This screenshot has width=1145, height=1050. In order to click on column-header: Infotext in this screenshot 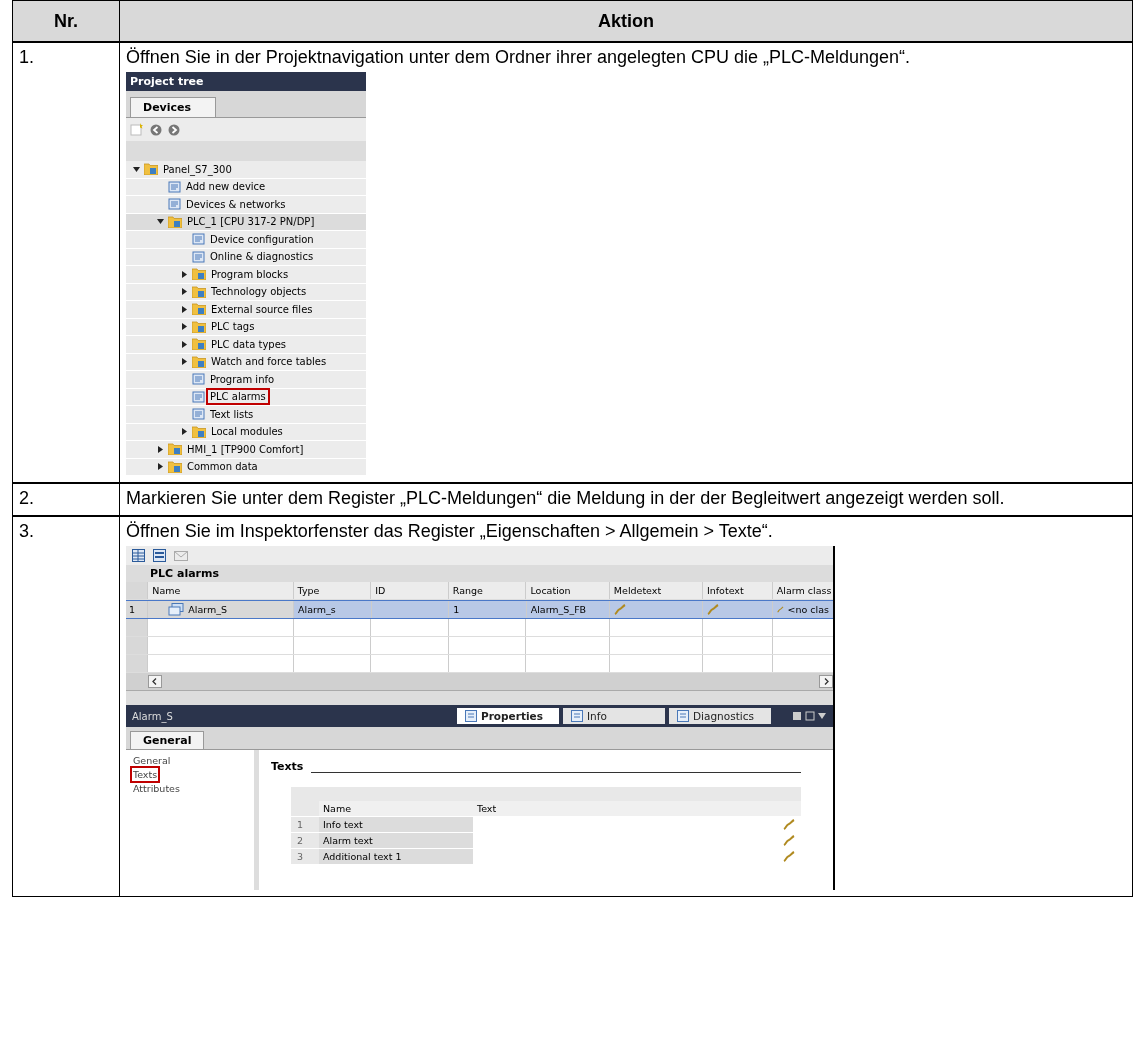, I will do `click(736, 590)`.